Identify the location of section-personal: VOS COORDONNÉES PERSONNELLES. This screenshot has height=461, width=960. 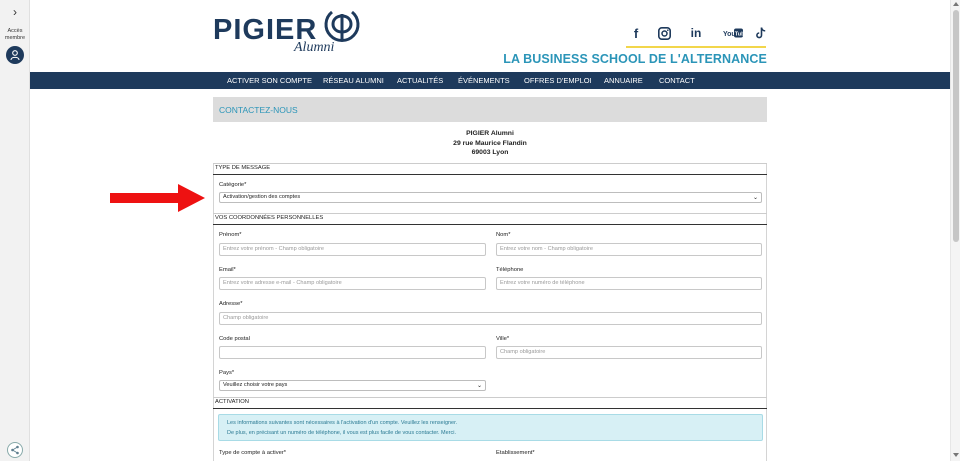
(490, 219).